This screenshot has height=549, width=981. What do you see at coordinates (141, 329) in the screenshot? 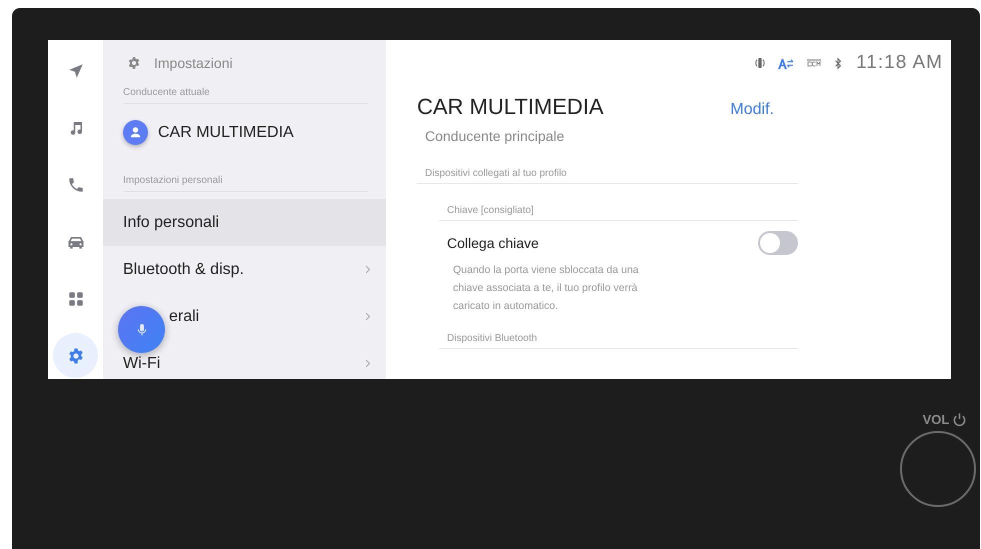
I see `voice-button` at bounding box center [141, 329].